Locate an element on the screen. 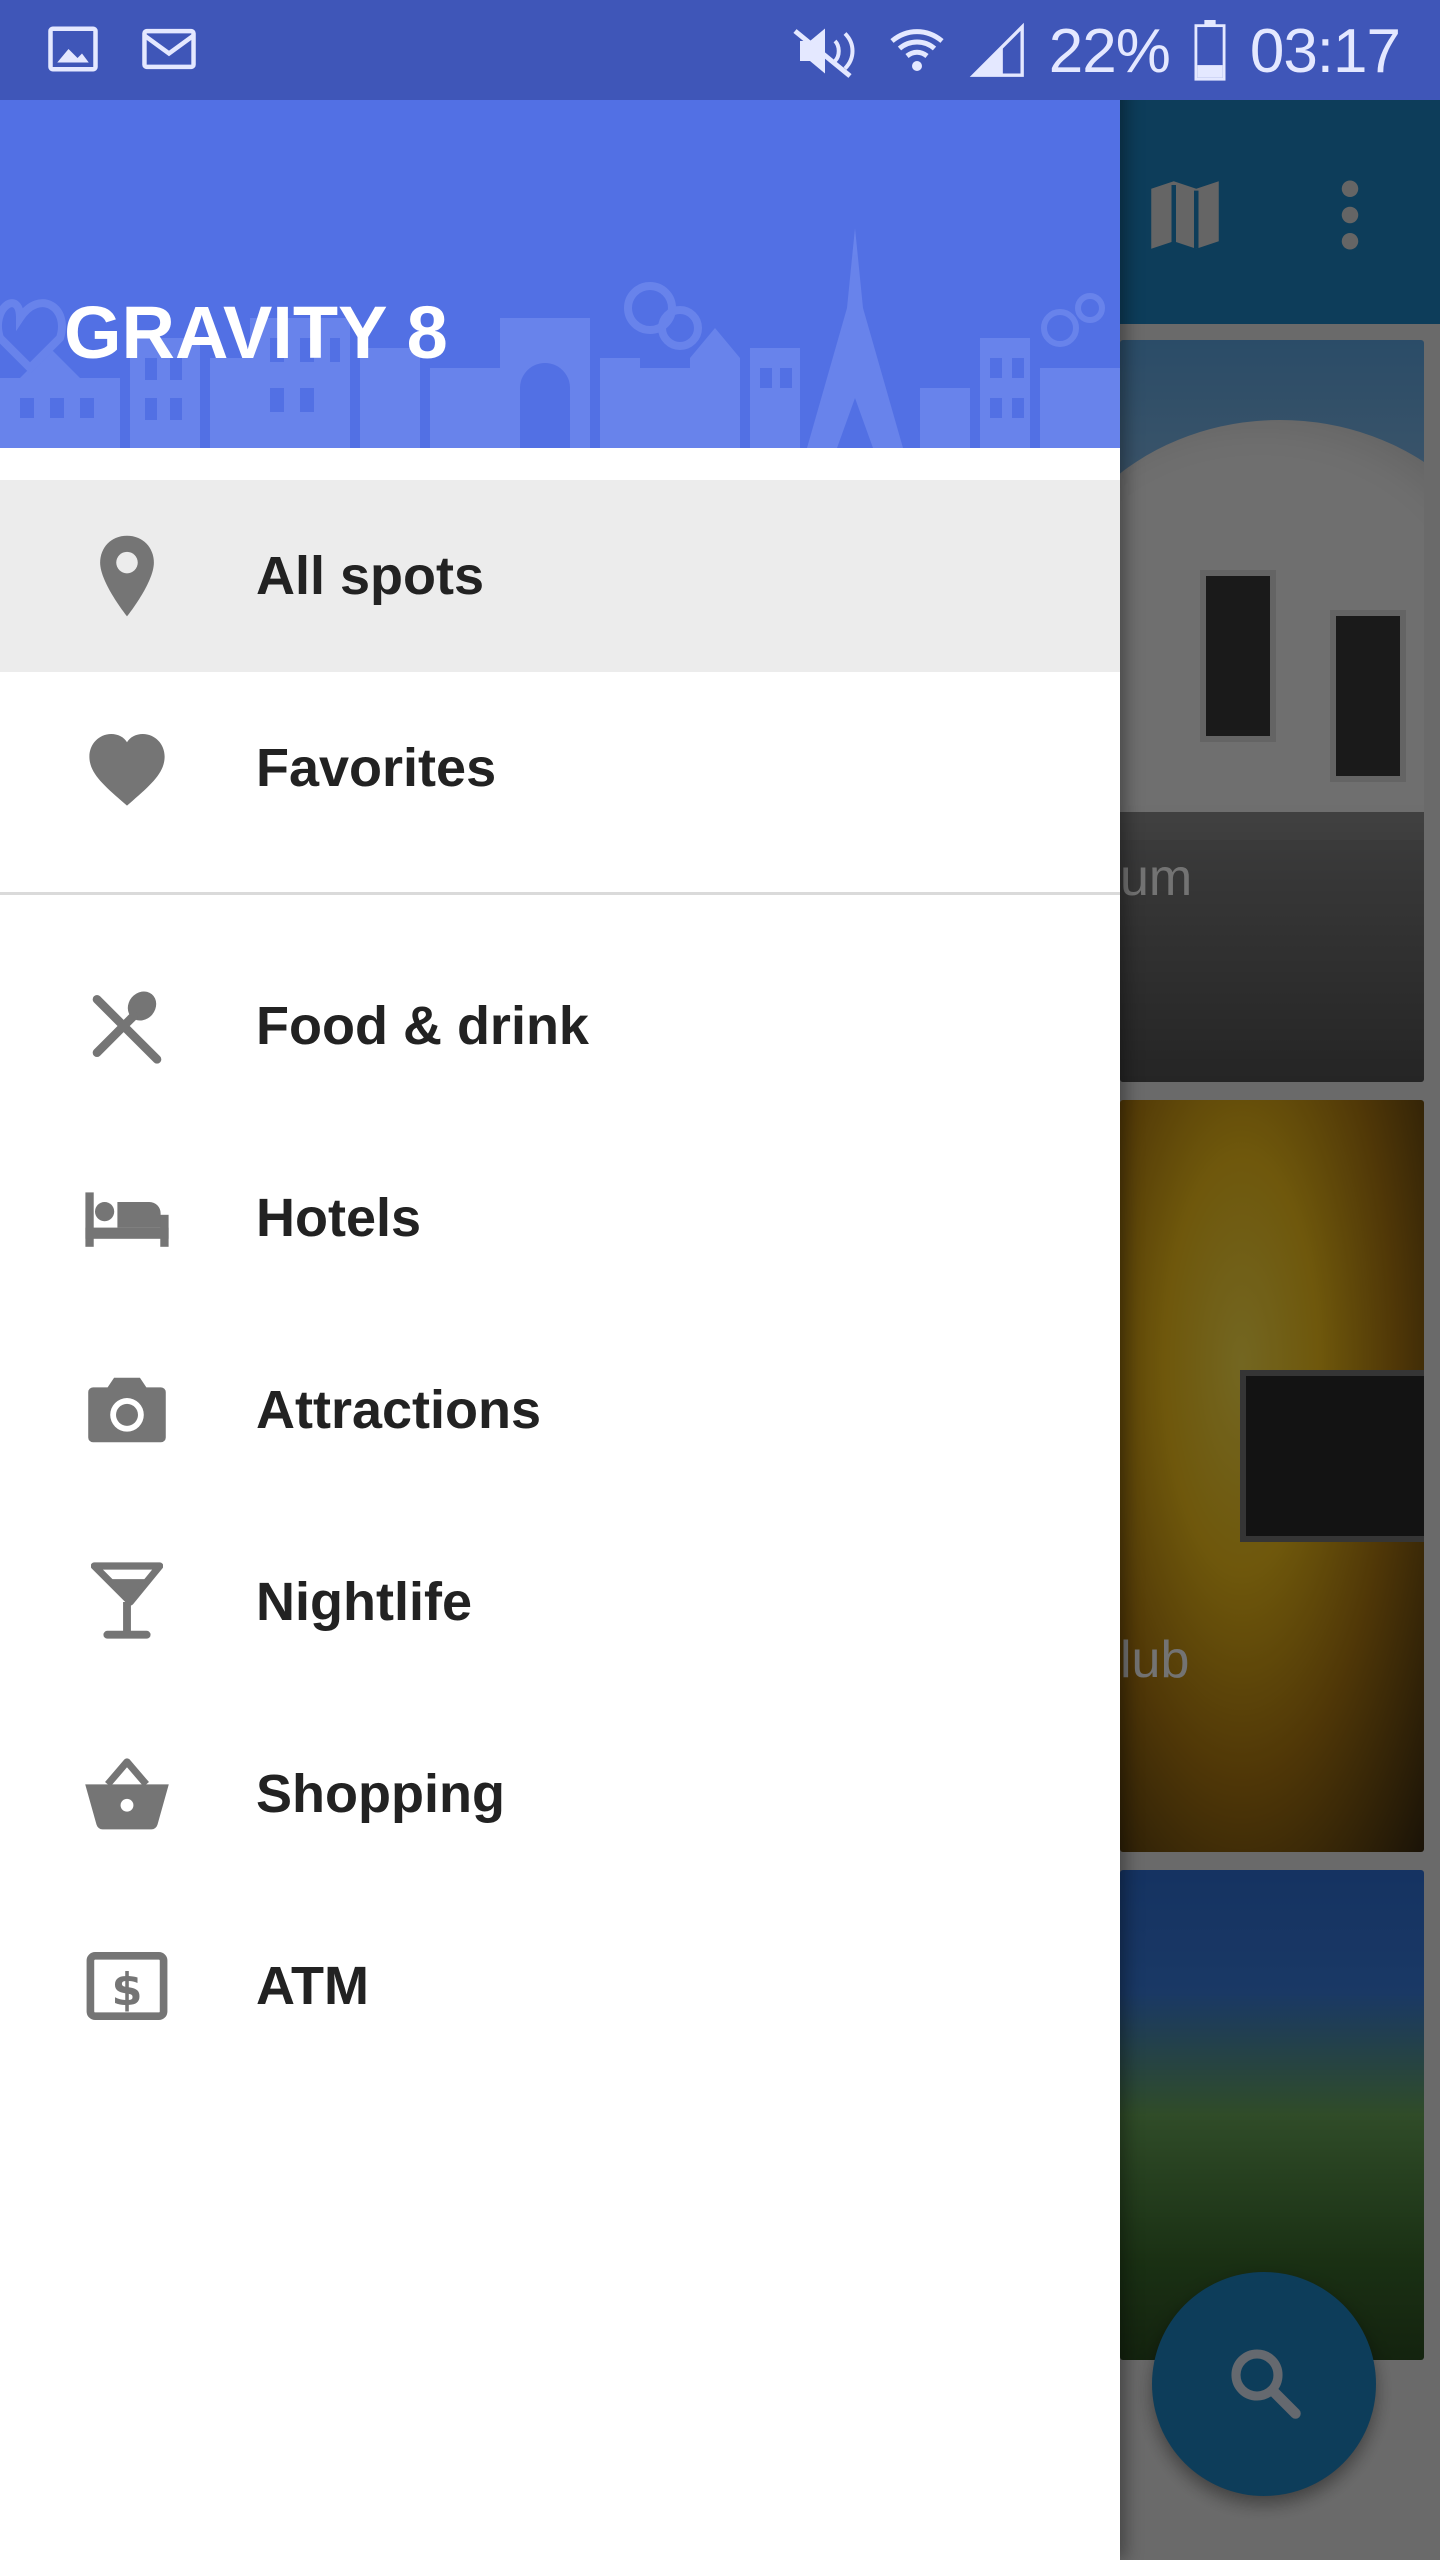  battery-percent: 22% is located at coordinates (1109, 51).